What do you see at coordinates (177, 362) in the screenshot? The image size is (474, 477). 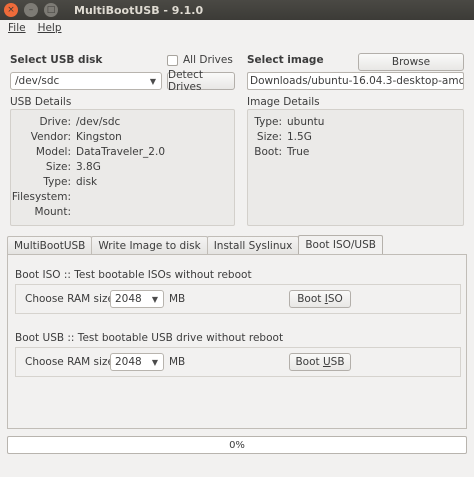 I see `boot-usb-unit: MB` at bounding box center [177, 362].